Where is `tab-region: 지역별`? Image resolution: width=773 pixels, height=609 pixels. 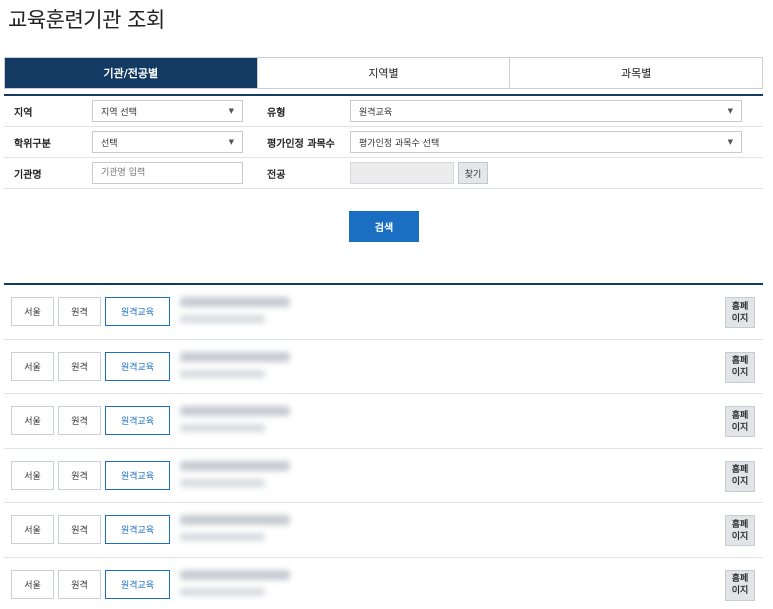 tab-region: 지역별 is located at coordinates (383, 73).